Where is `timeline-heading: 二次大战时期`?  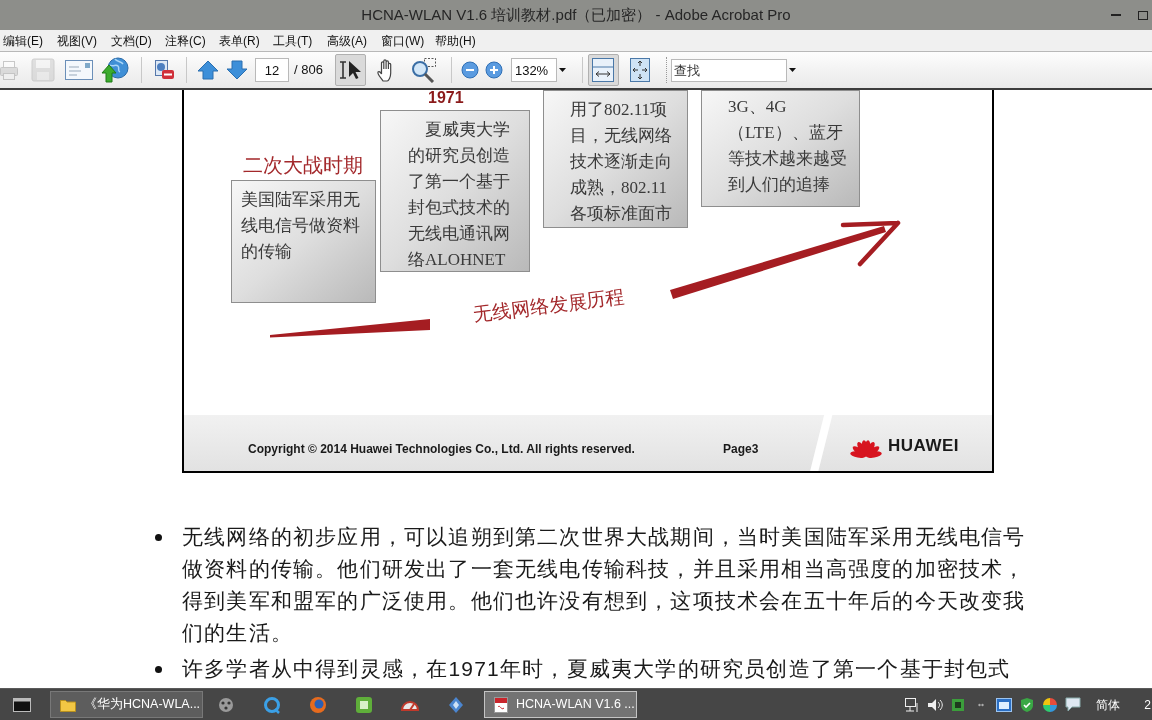
timeline-heading: 二次大战时期 is located at coordinates (303, 165).